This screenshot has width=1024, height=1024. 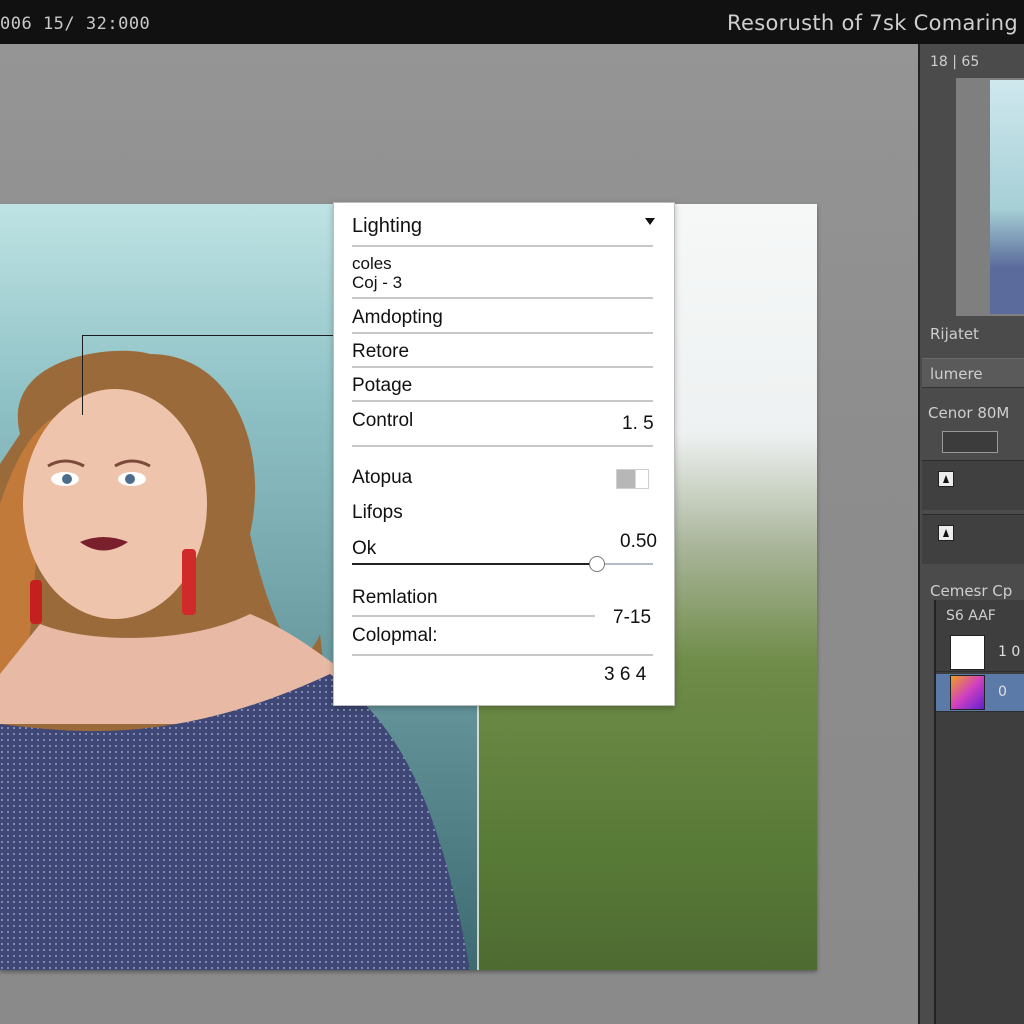 What do you see at coordinates (1009, 652) in the screenshot?
I see `layer-value: 1 0` at bounding box center [1009, 652].